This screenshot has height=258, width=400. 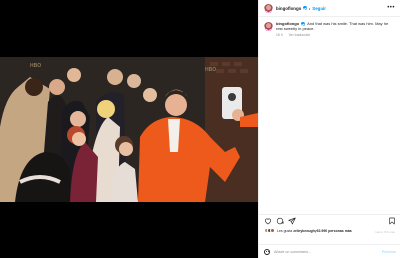 What do you see at coordinates (392, 221) in the screenshot?
I see `bookmark-icon` at bounding box center [392, 221].